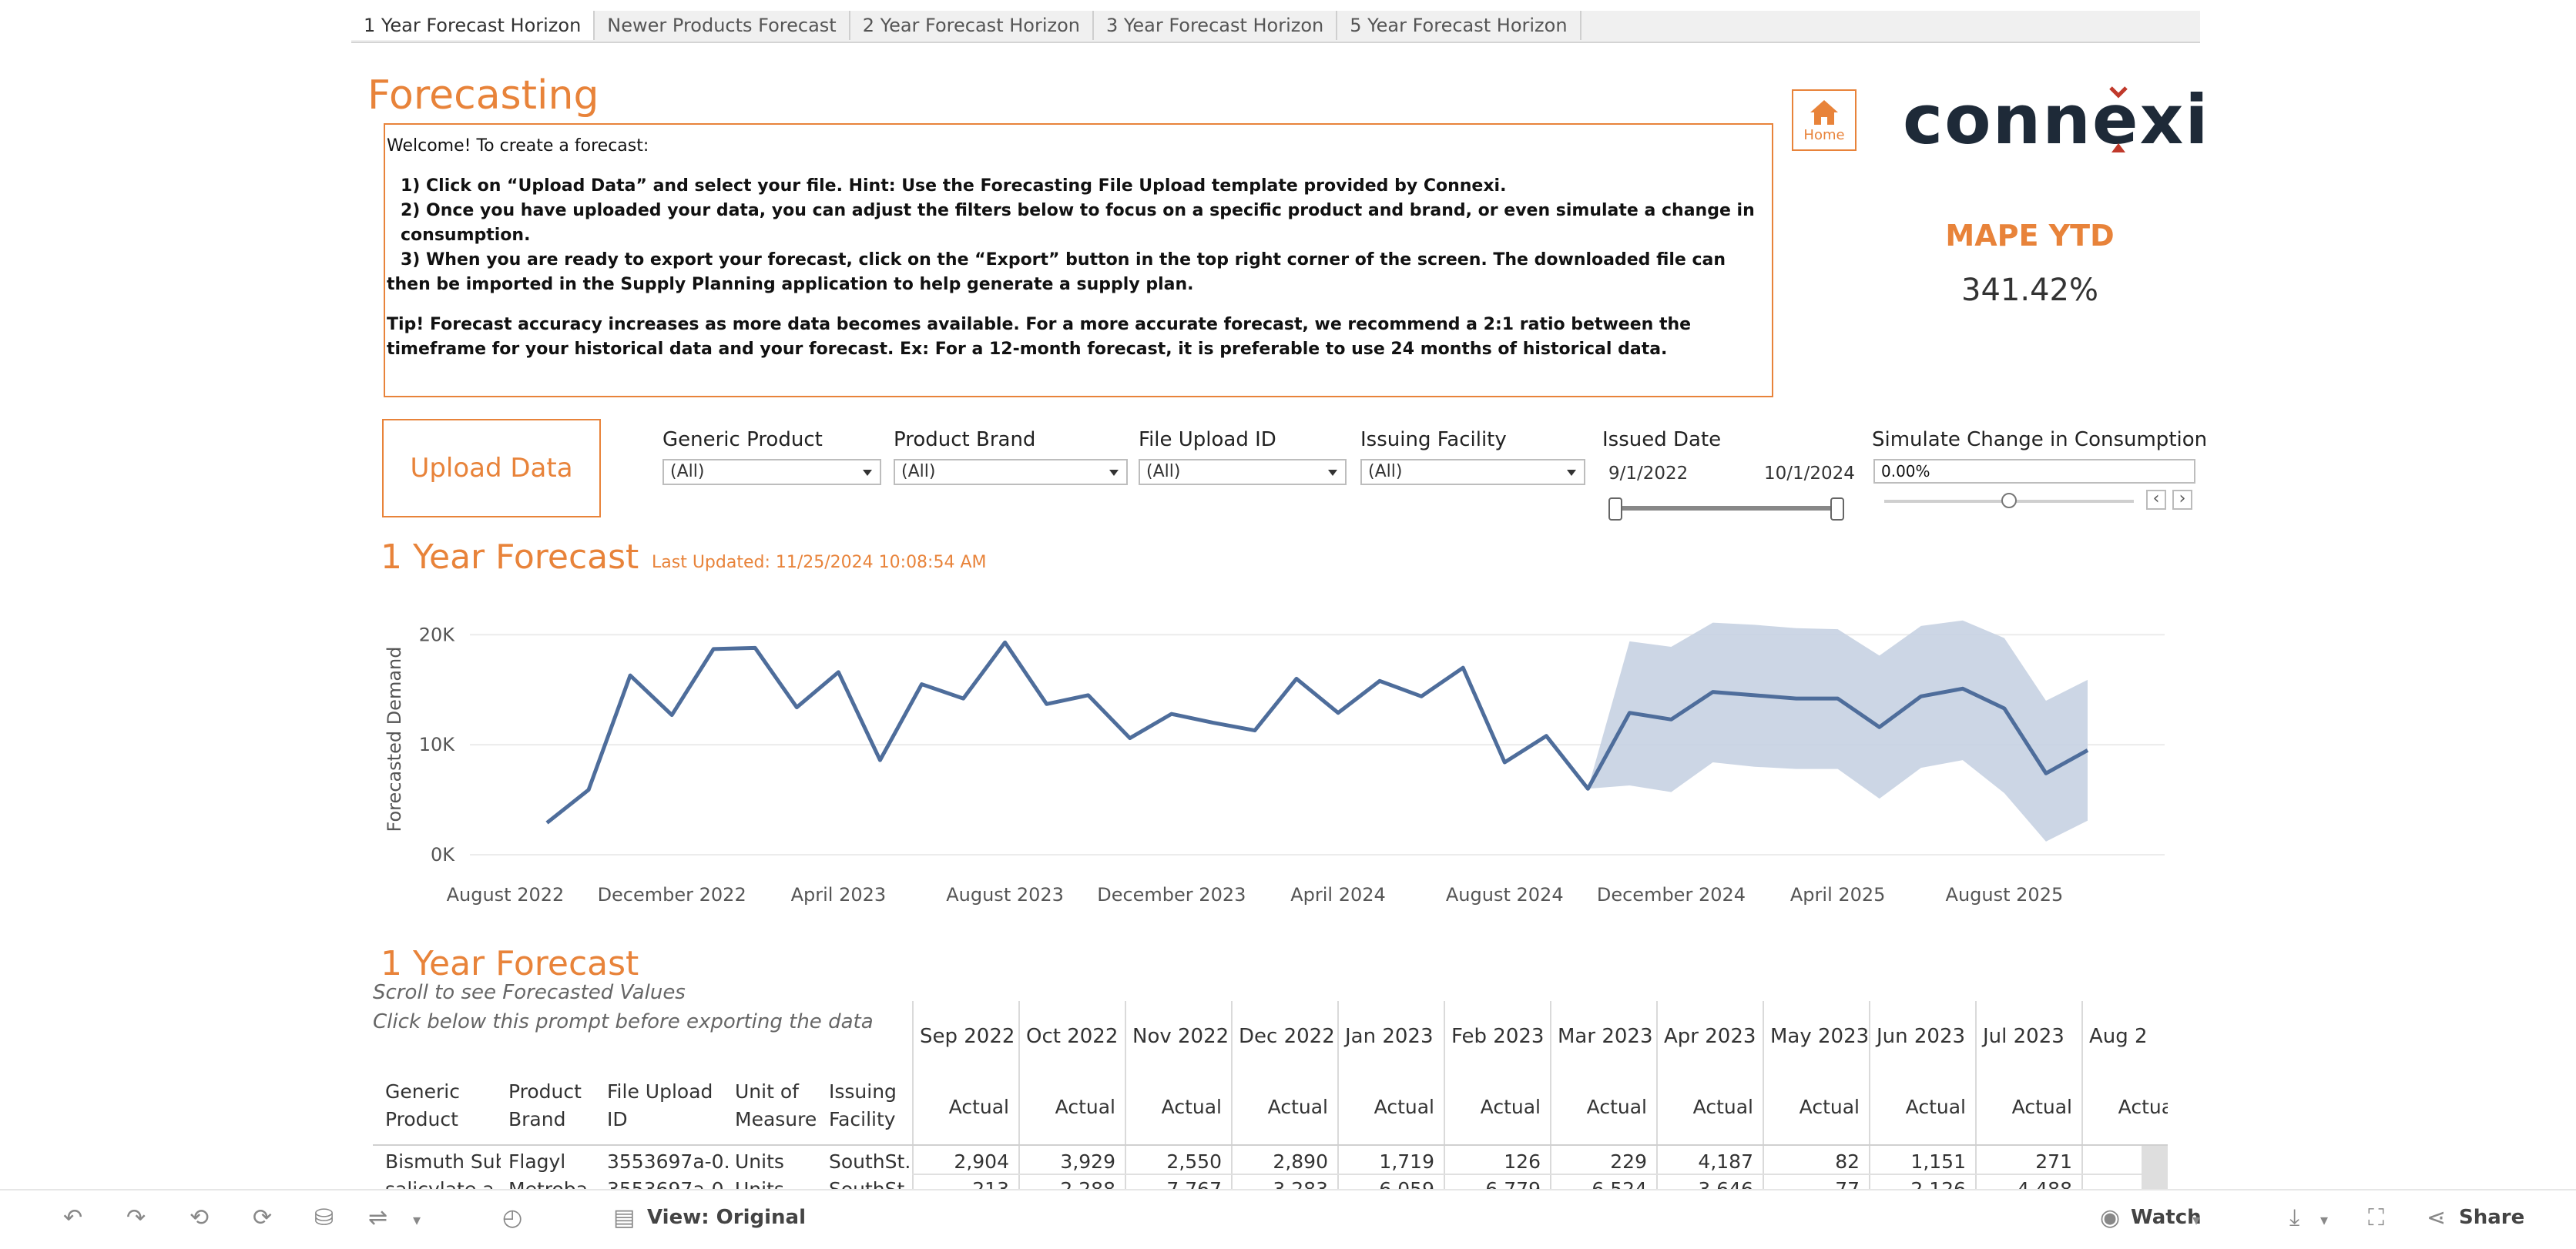 The width and height of the screenshot is (2576, 1249). Describe the element at coordinates (1837, 509) in the screenshot. I see `issued-date-end-handle` at that location.